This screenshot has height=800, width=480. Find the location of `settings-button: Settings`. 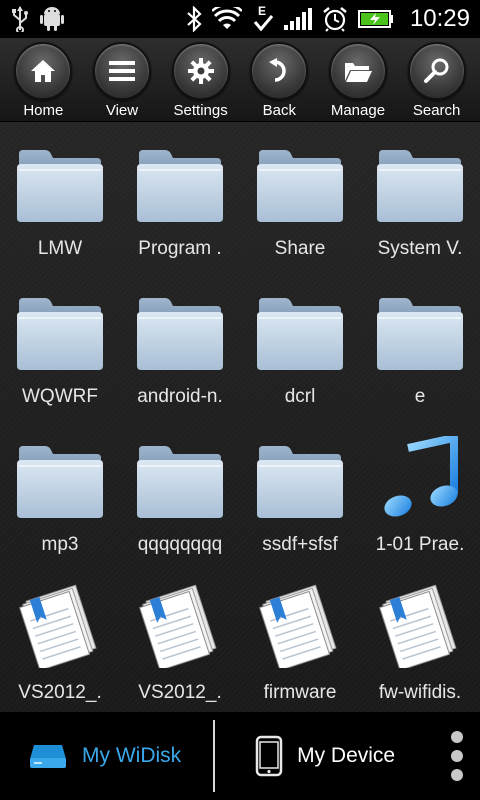

settings-button: Settings is located at coordinates (201, 80).